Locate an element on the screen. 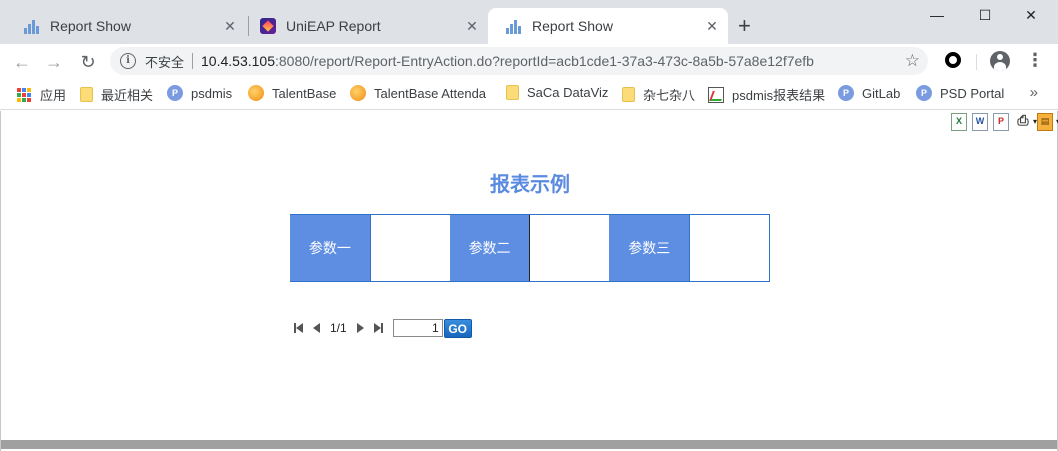 The image size is (1058, 451). page-info: 1/1 is located at coordinates (338, 328).